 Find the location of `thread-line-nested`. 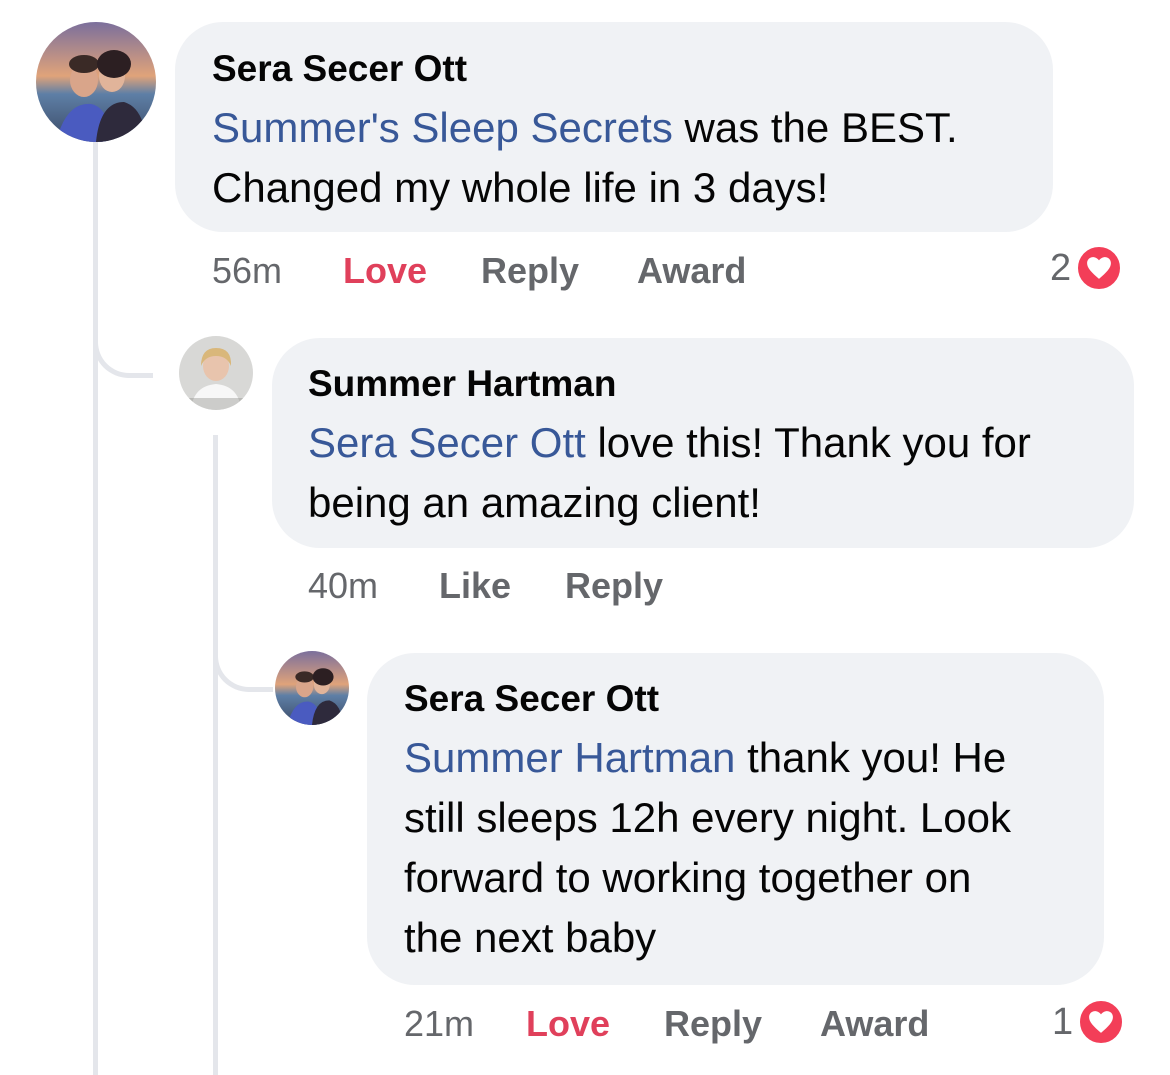

thread-line-nested is located at coordinates (215, 755).